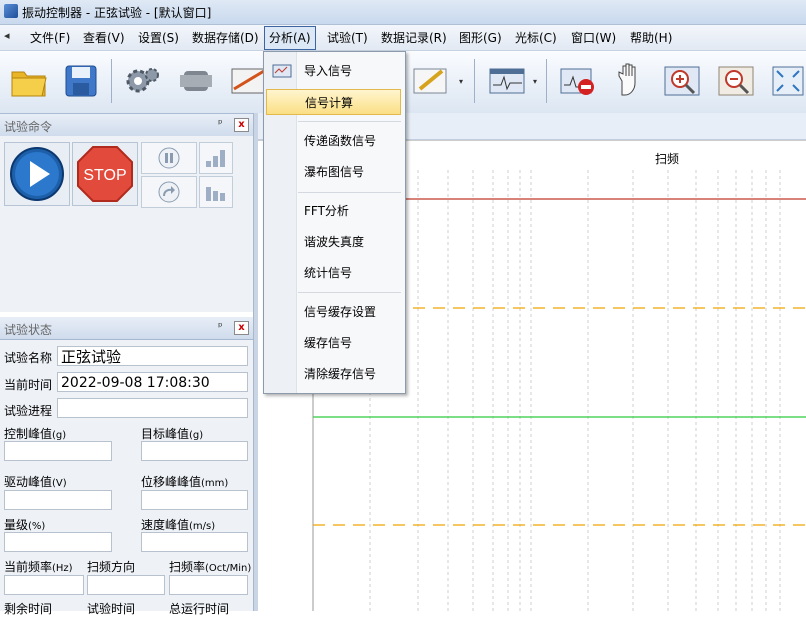  I want to click on current-freq-field, so click(44, 585).